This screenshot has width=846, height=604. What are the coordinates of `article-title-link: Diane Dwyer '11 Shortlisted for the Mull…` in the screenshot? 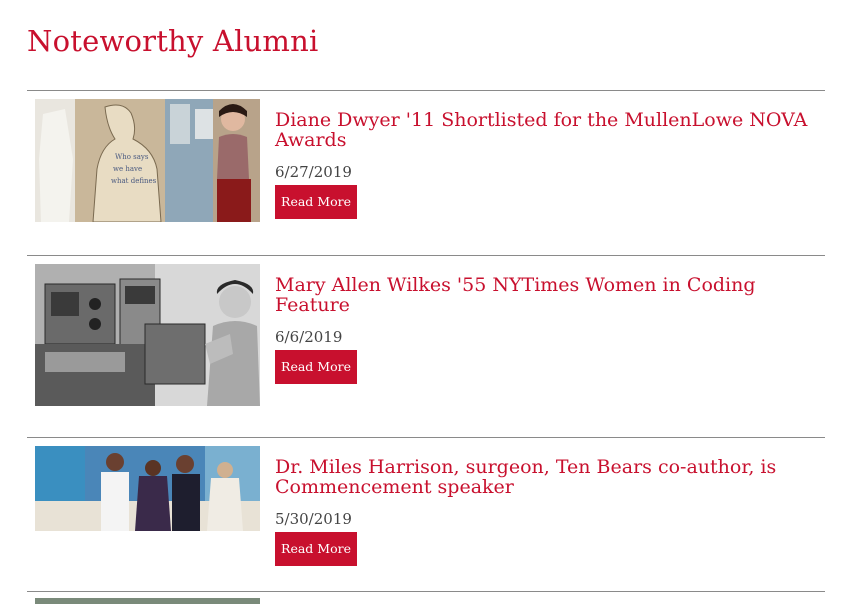 It's located at (549, 130).